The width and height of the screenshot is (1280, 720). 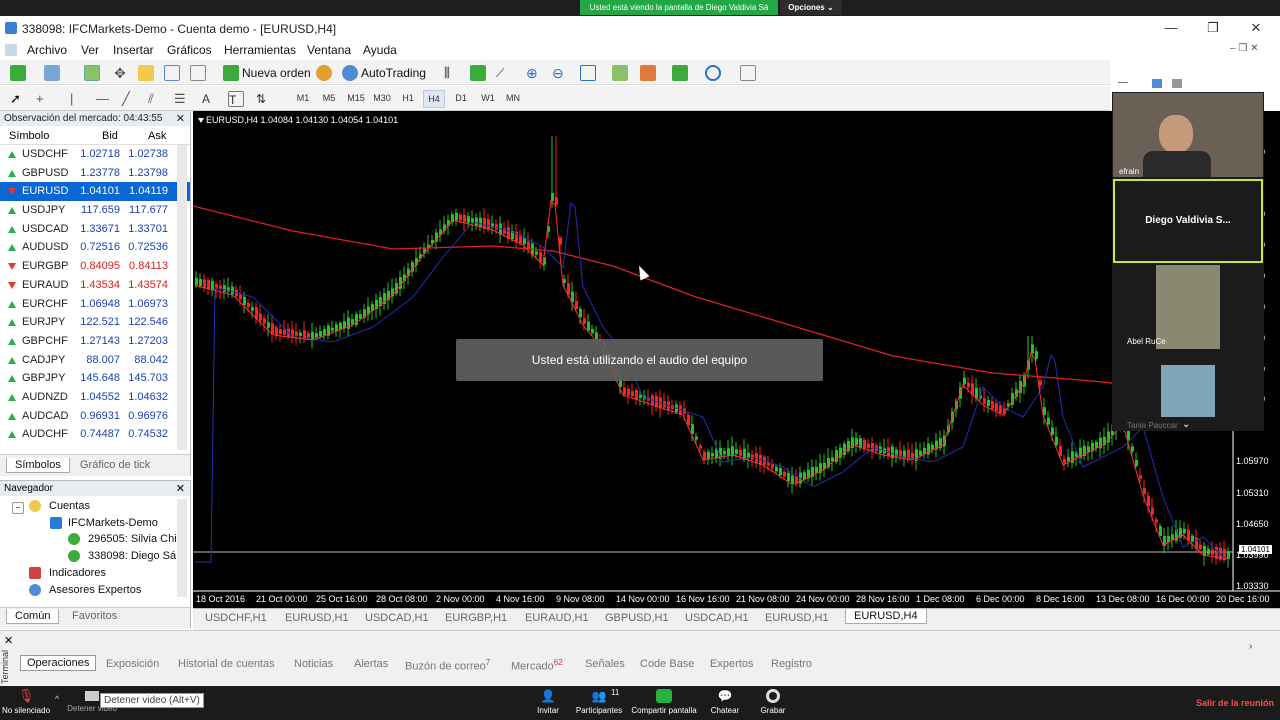 What do you see at coordinates (1256, 28) in the screenshot?
I see `close-button: ✕` at bounding box center [1256, 28].